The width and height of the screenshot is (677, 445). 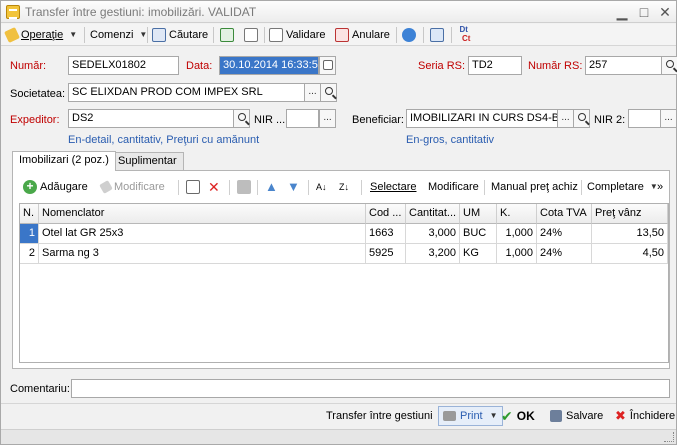 What do you see at coordinates (321, 187) in the screenshot?
I see `sort-ascending-button: A↓` at bounding box center [321, 187].